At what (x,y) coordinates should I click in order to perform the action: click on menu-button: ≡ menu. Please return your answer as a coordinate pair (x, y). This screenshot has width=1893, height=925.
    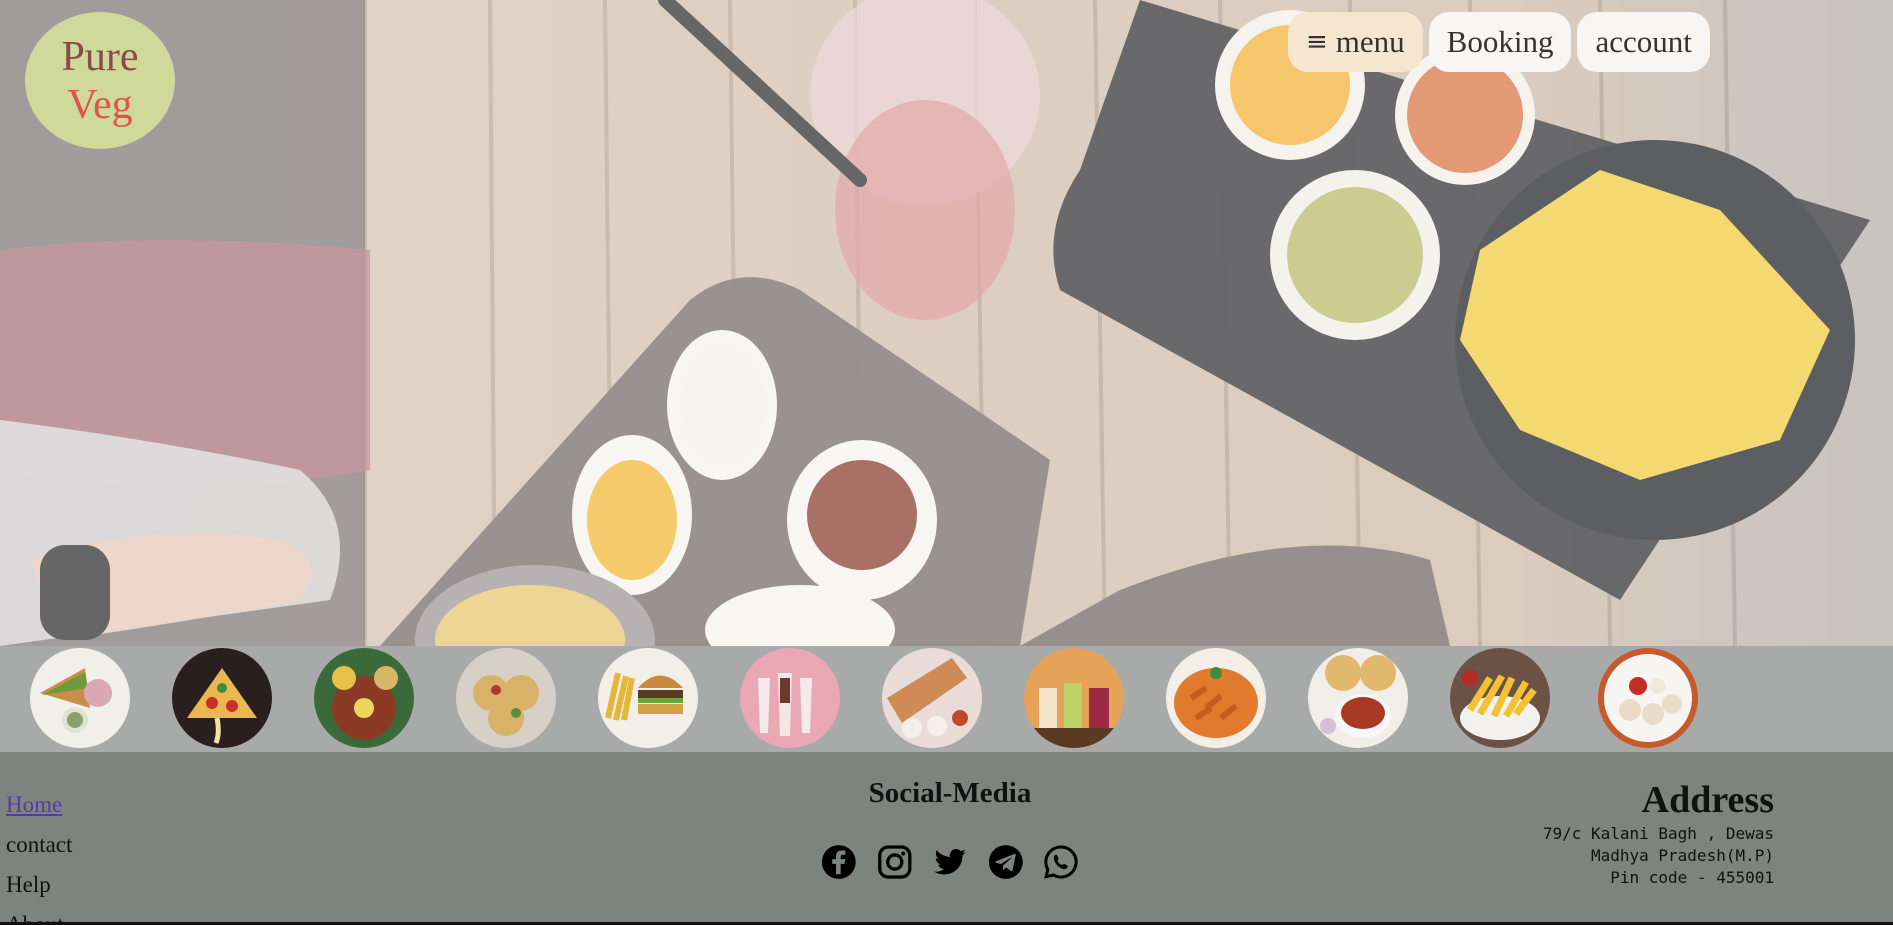
    Looking at the image, I should click on (1355, 42).